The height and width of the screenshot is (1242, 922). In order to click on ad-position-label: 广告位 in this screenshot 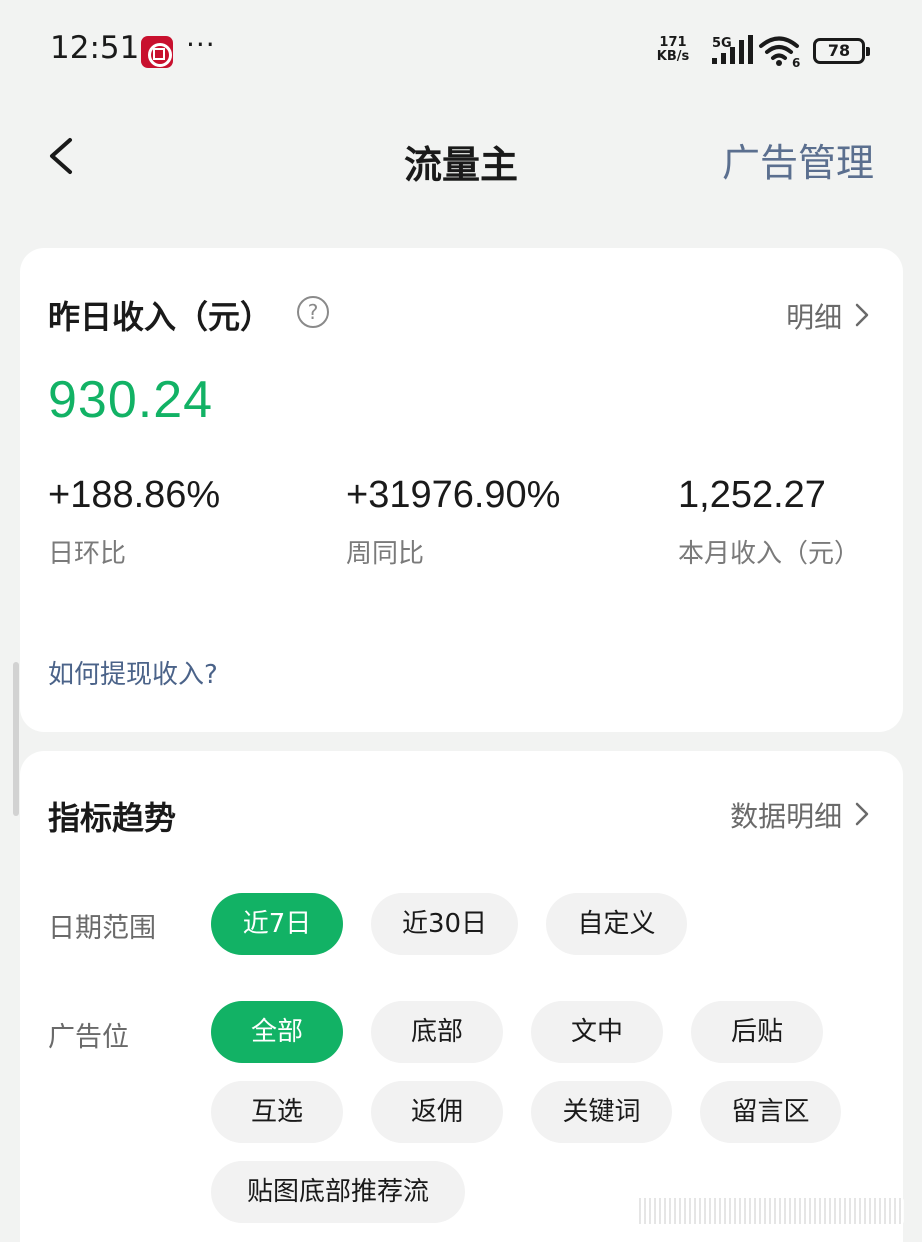, I will do `click(88, 1037)`.